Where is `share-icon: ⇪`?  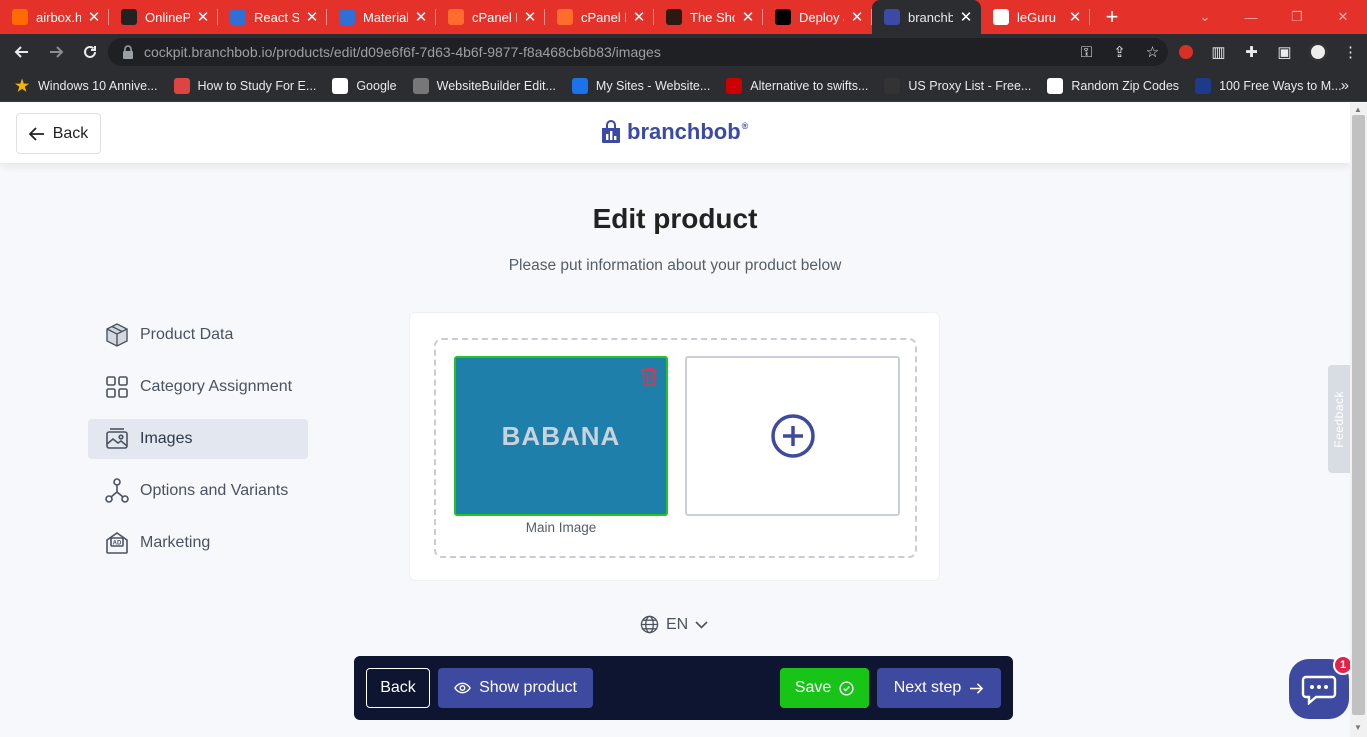
share-icon: ⇪ is located at coordinates (1119, 52).